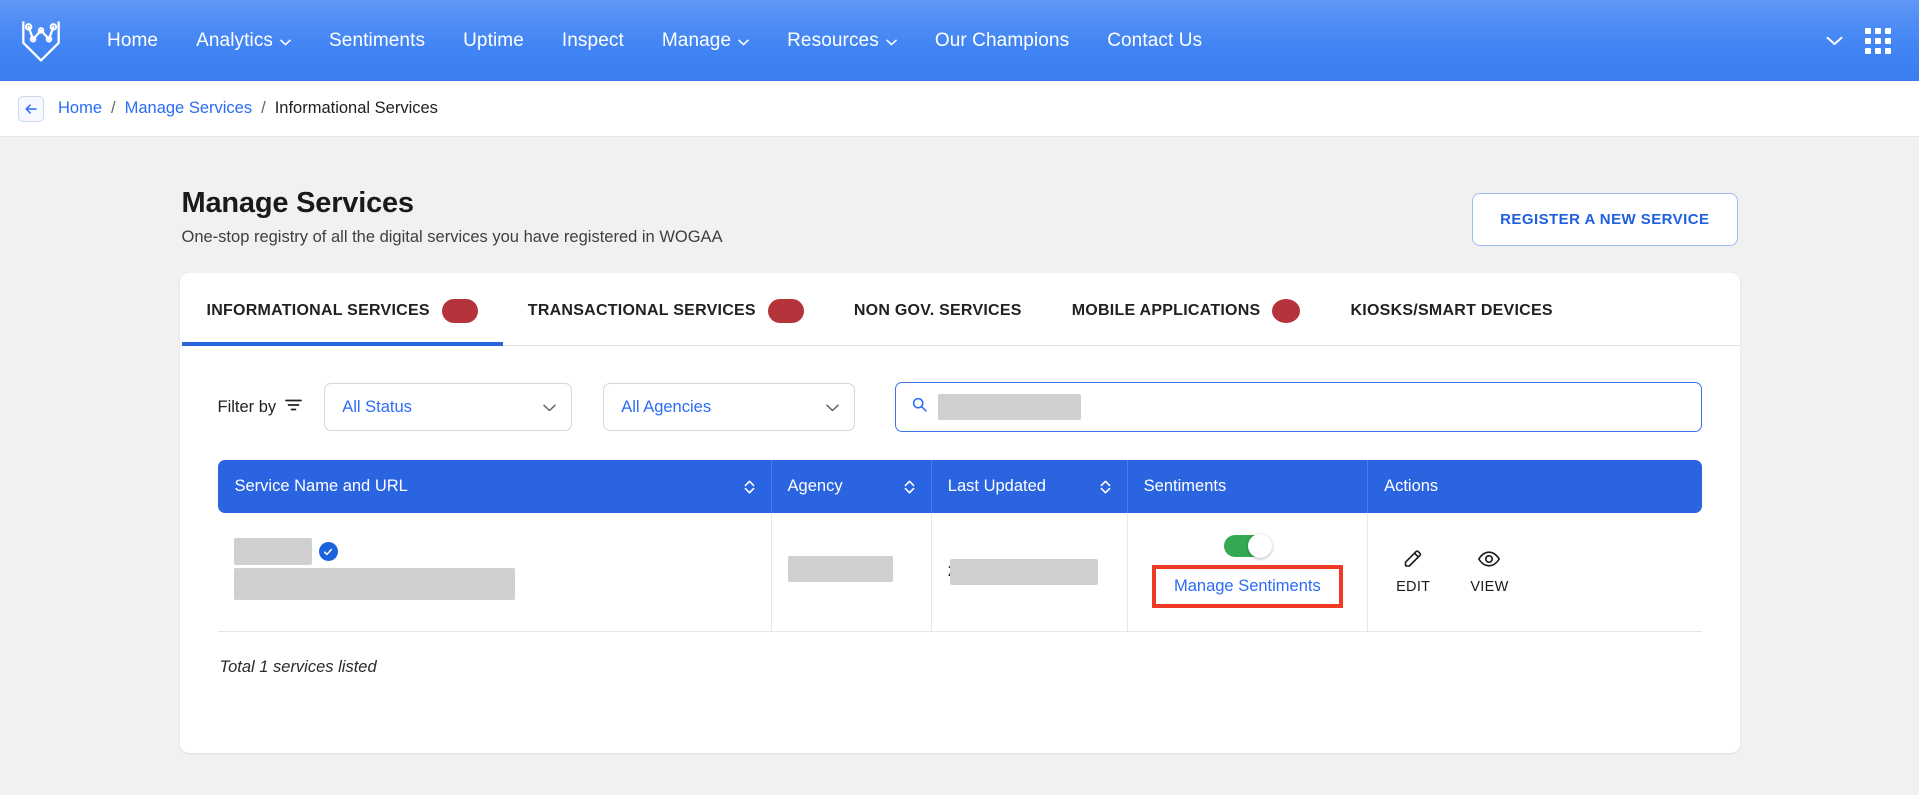 The width and height of the screenshot is (1919, 795). I want to click on table-row: 2 Manage Sentiments, so click(959, 572).